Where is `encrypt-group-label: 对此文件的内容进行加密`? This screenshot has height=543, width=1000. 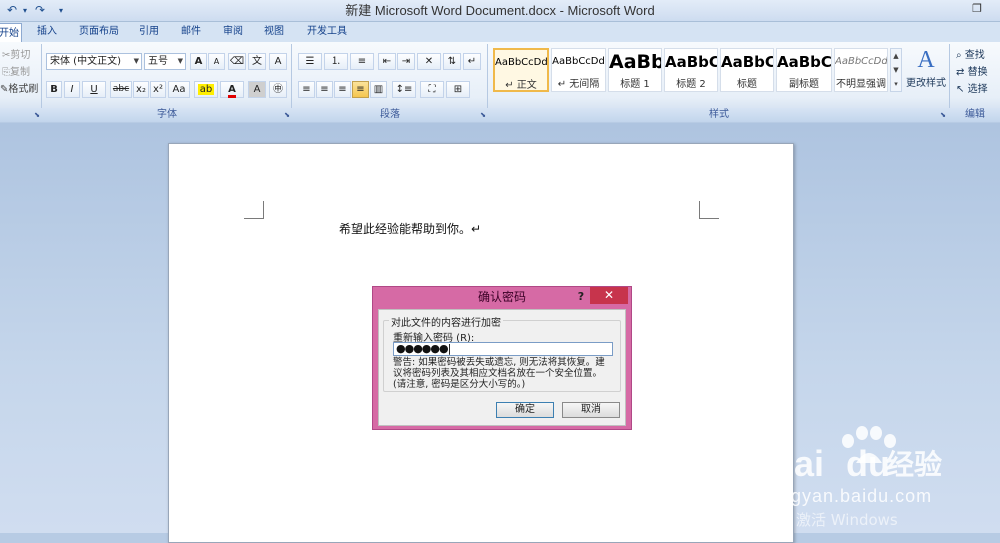 encrypt-group-label: 对此文件的内容进行加密 is located at coordinates (446, 321).